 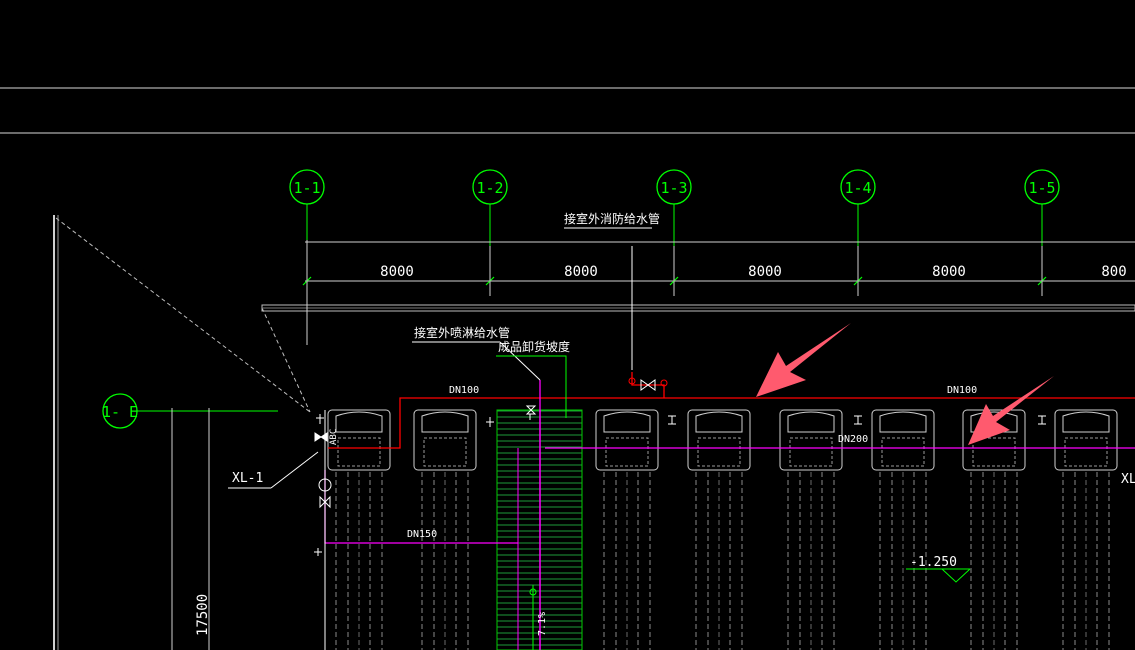 I want to click on sprinkler-pipe-dn150: DN150, so click(x=422, y=534).